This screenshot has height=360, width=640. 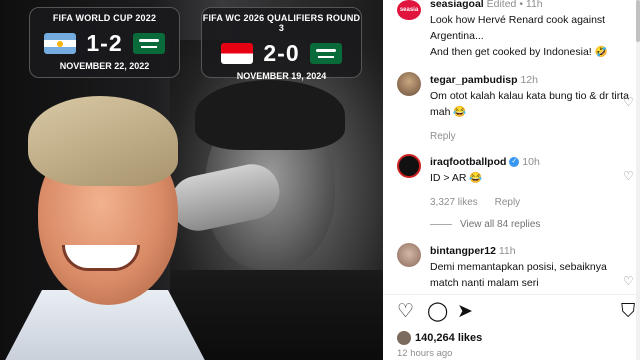 What do you see at coordinates (517, 313) in the screenshot?
I see `post-action-bar: ♡ ◯ ➤ ⛉` at bounding box center [517, 313].